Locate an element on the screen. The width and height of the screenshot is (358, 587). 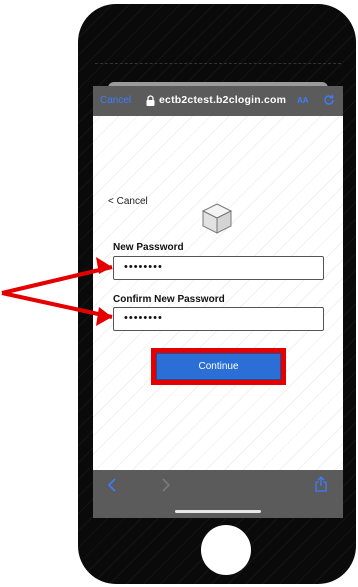
arrow-to-confirm-password is located at coordinates (57, 305).